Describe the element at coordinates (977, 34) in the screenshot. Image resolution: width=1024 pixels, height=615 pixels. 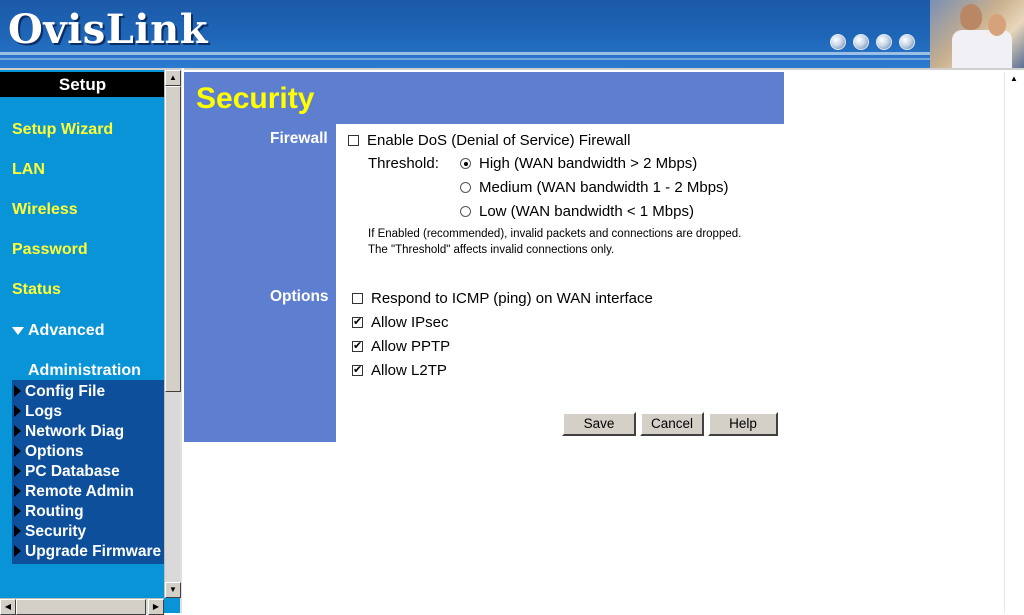
I see `header-photo` at that location.